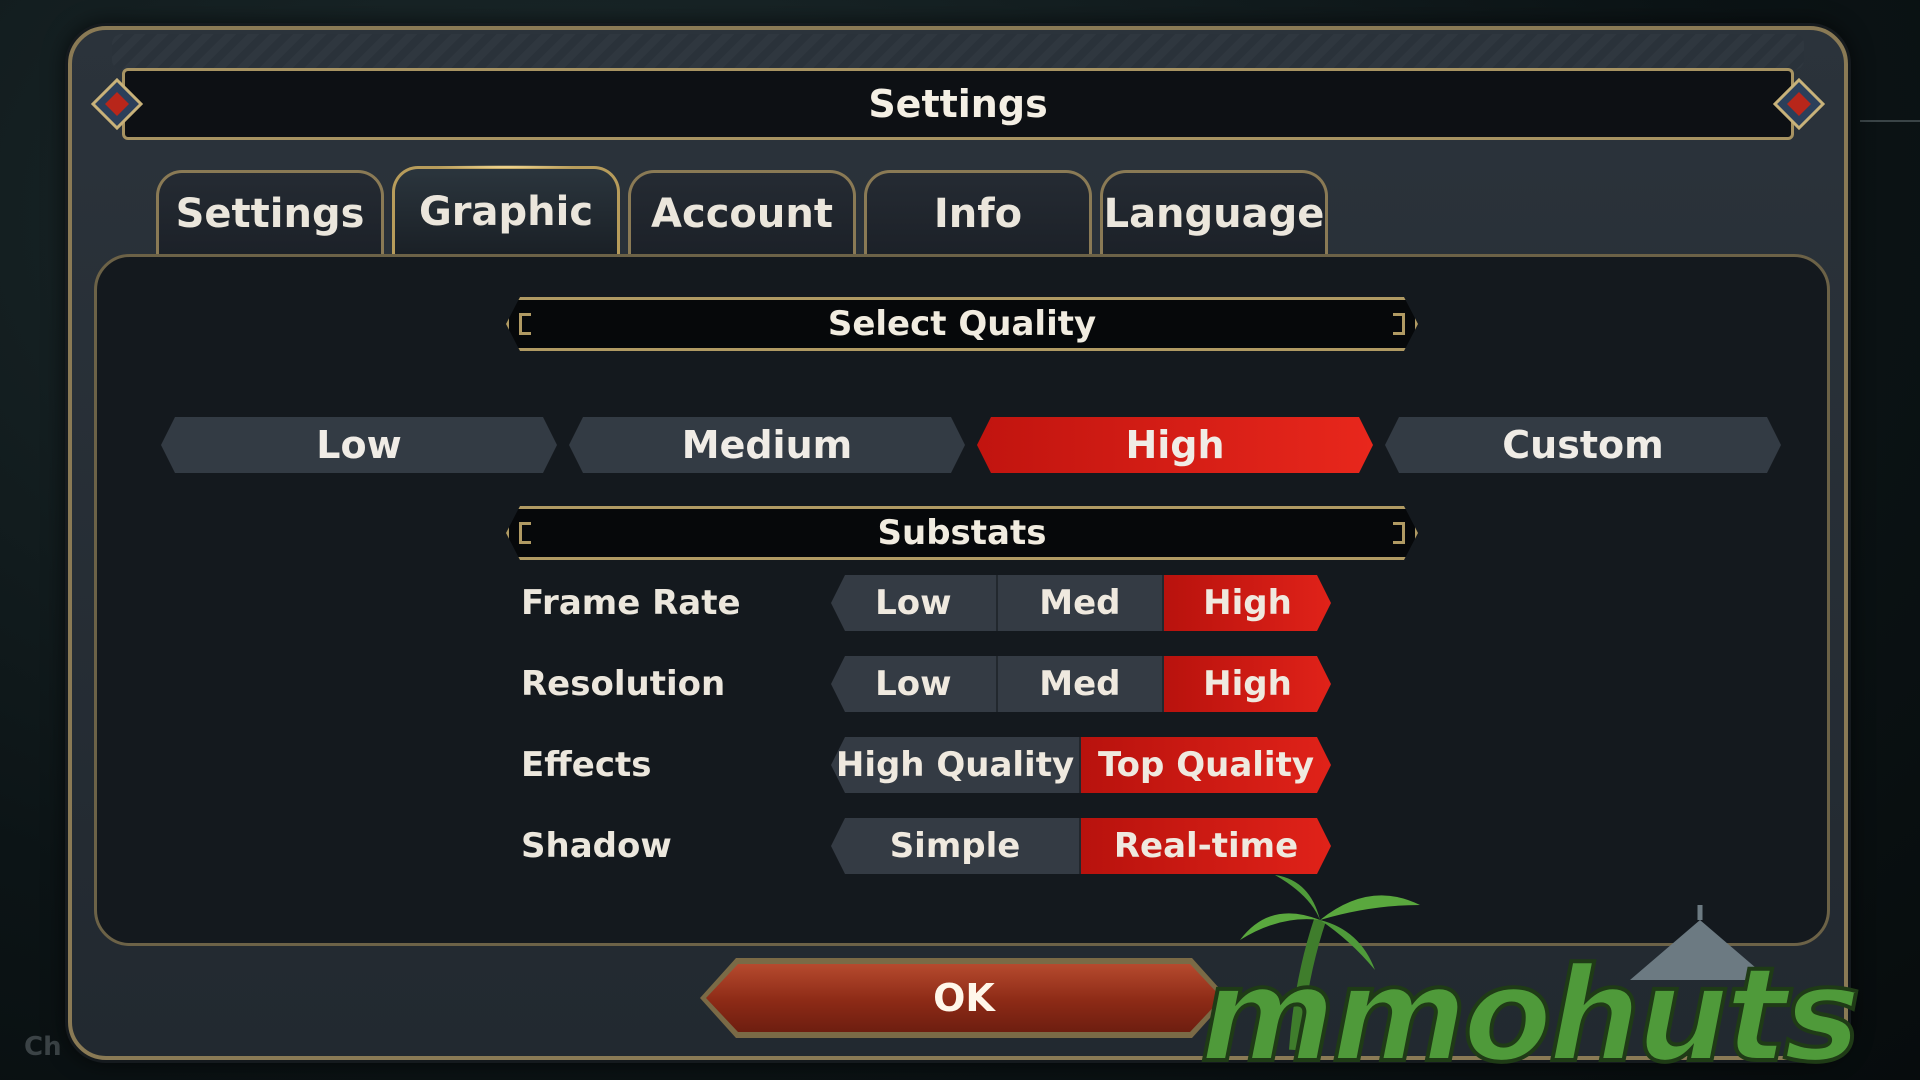 The width and height of the screenshot is (1920, 1080). I want to click on shadow-simple-option: Simple, so click(956, 846).